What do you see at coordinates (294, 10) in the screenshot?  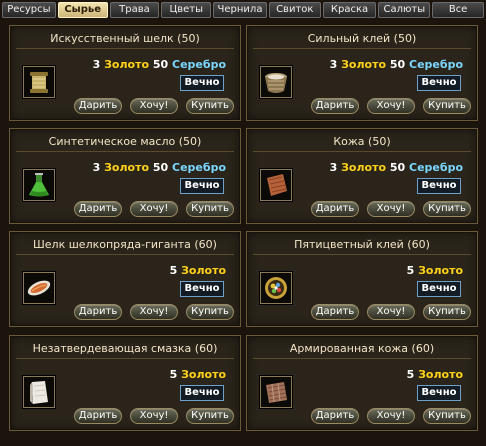 I see `tab-scroll: Свиток` at bounding box center [294, 10].